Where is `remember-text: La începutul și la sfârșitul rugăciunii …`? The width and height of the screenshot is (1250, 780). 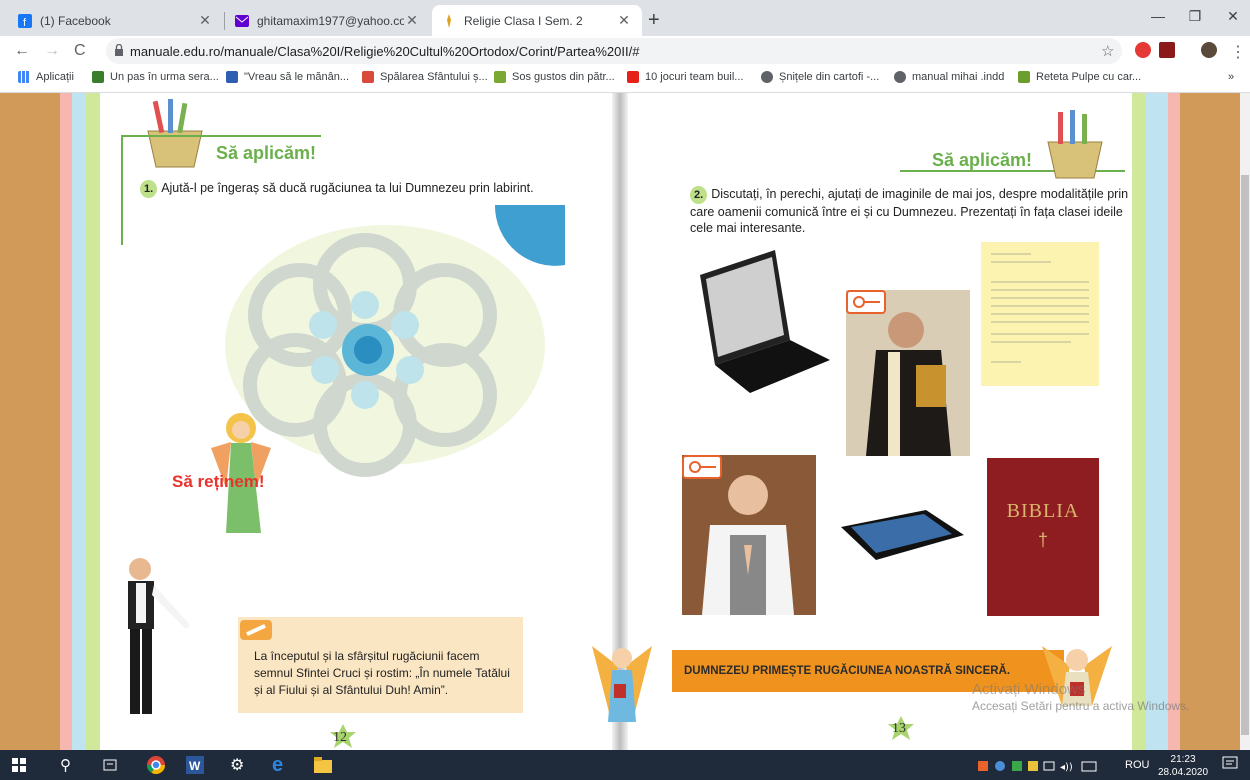
remember-text: La începutul și la sfârșitul rugăciunii … is located at coordinates (382, 673).